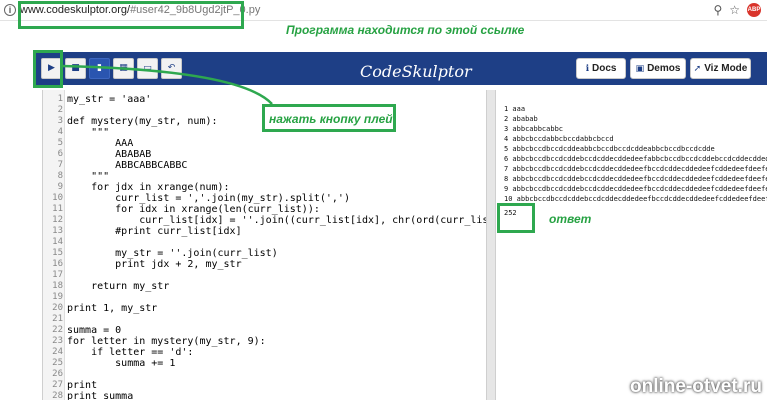 The width and height of the screenshot is (767, 400). What do you see at coordinates (57, 297) in the screenshot?
I see `line-number: 19` at bounding box center [57, 297].